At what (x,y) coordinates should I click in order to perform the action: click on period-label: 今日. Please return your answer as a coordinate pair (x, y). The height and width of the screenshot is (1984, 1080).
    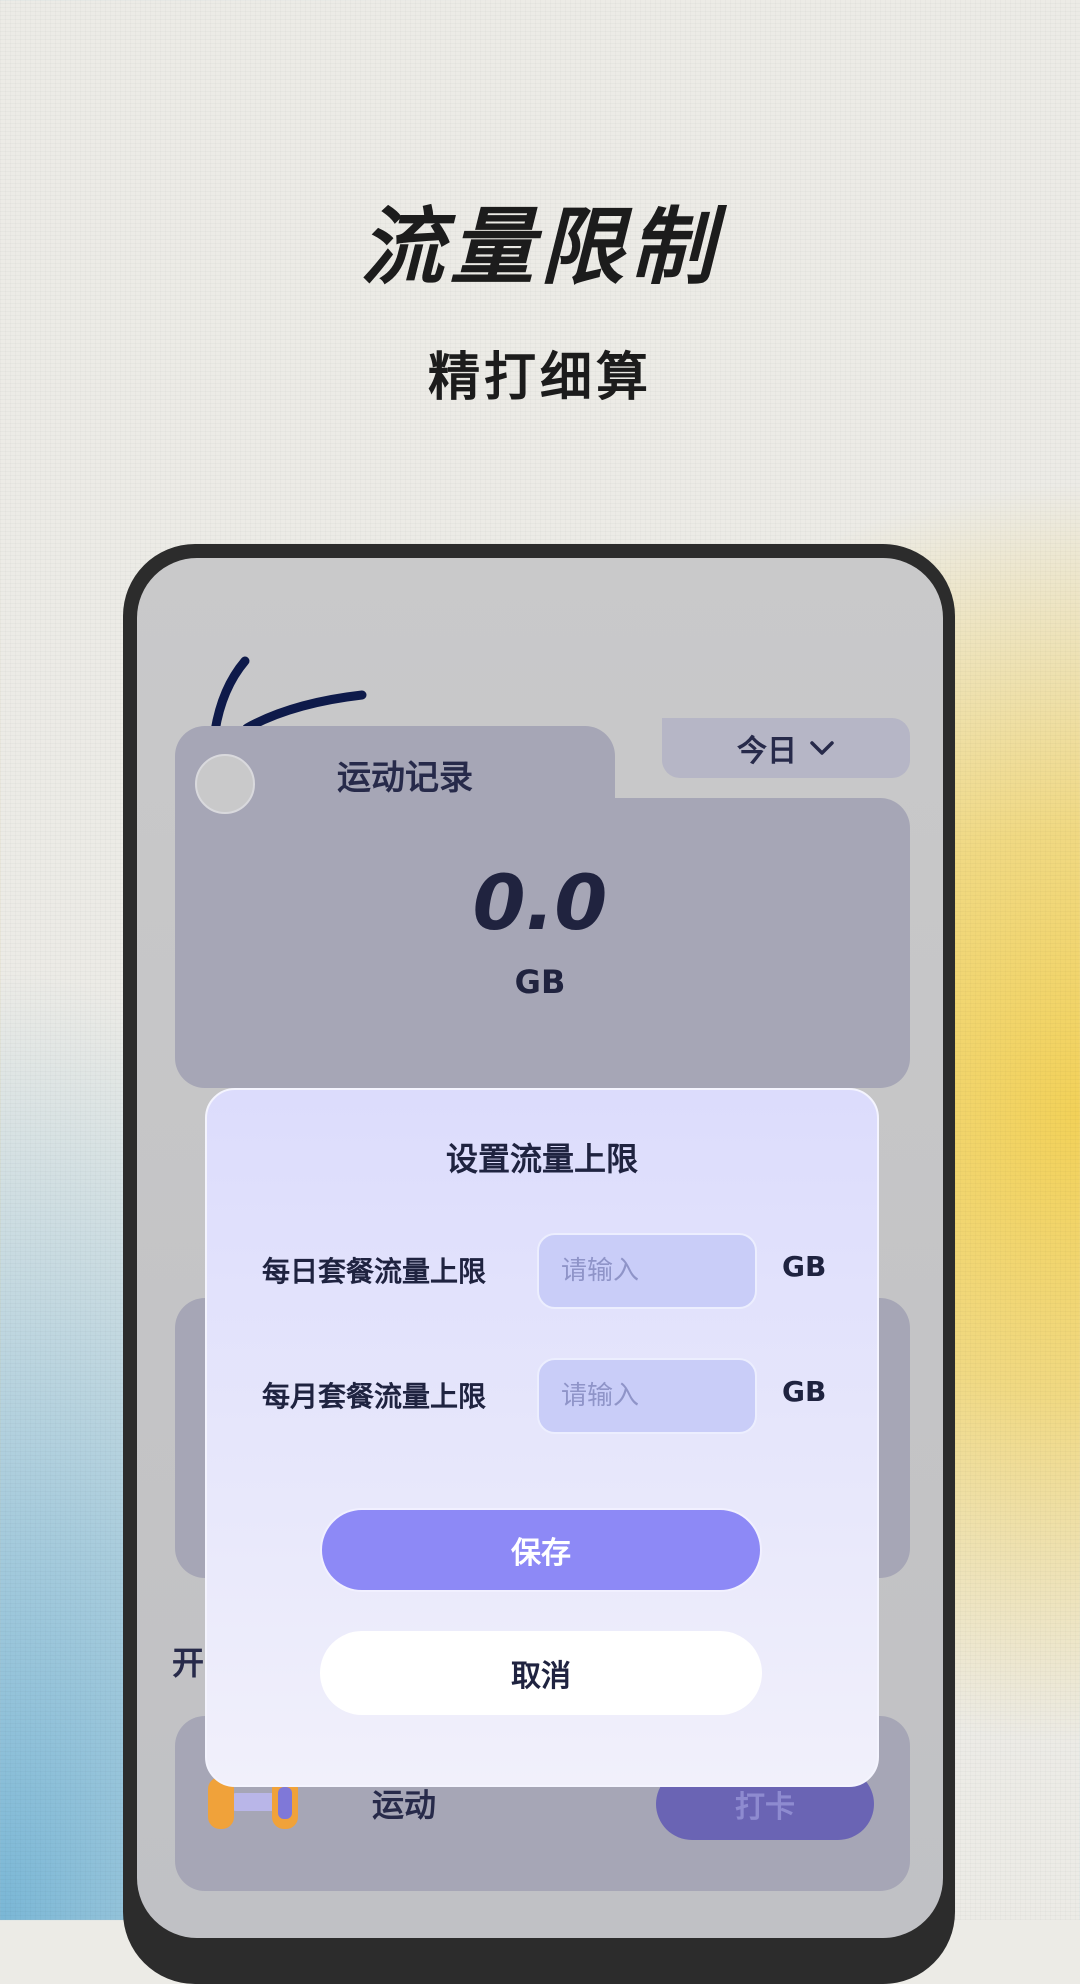
    Looking at the image, I should click on (767, 751).